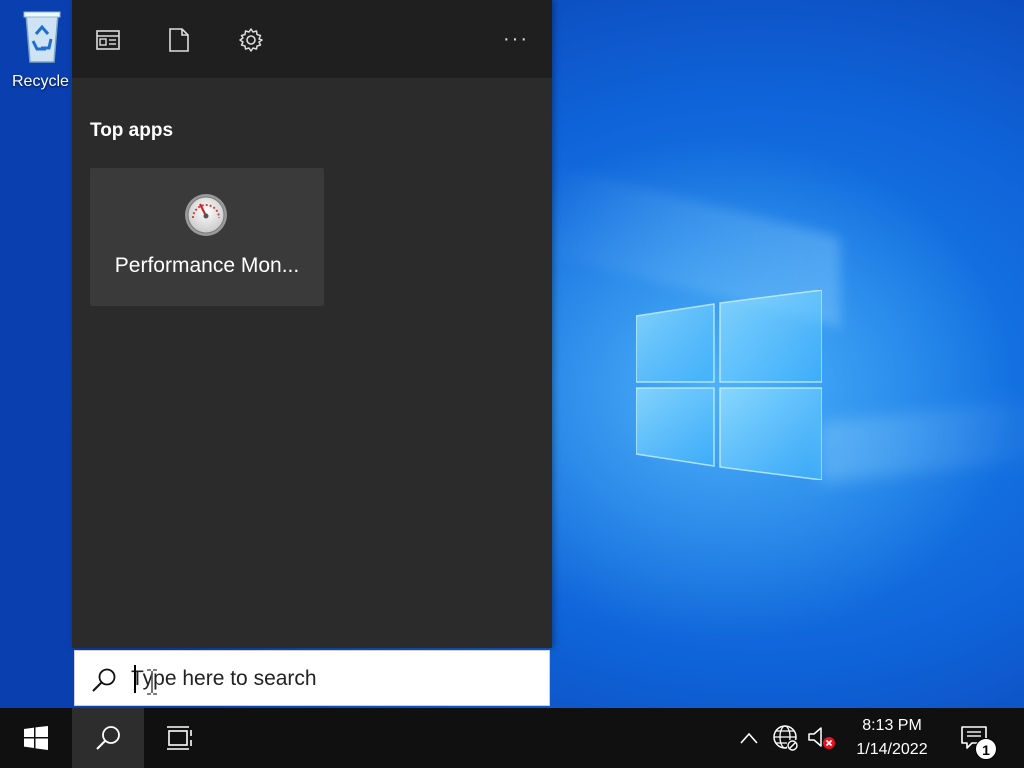 The height and width of the screenshot is (768, 1024). I want to click on show-hidden-icons-button, so click(749, 738).